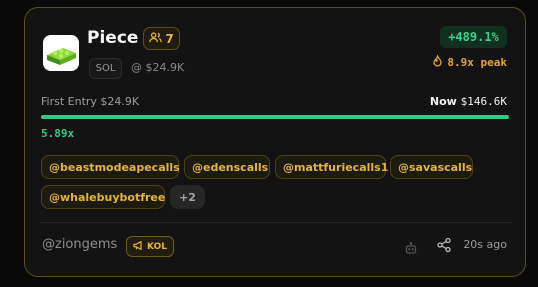  What do you see at coordinates (187, 197) in the screenshot?
I see `more-channels-button: +2` at bounding box center [187, 197].